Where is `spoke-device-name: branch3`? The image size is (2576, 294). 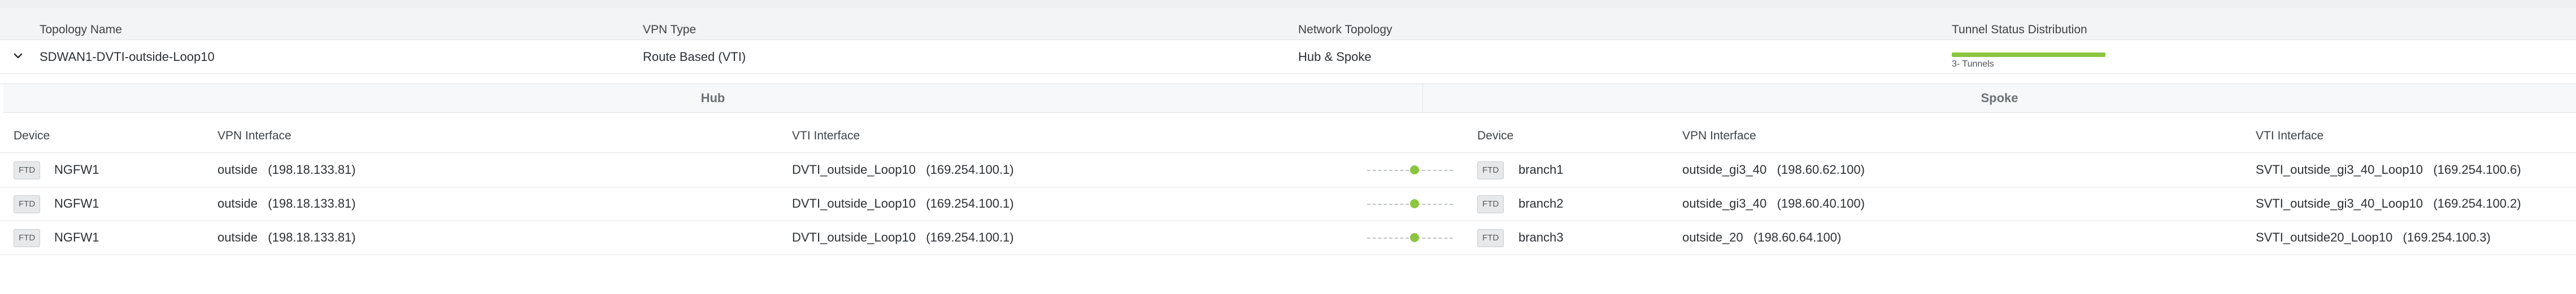
spoke-device-name: branch3 is located at coordinates (1541, 238).